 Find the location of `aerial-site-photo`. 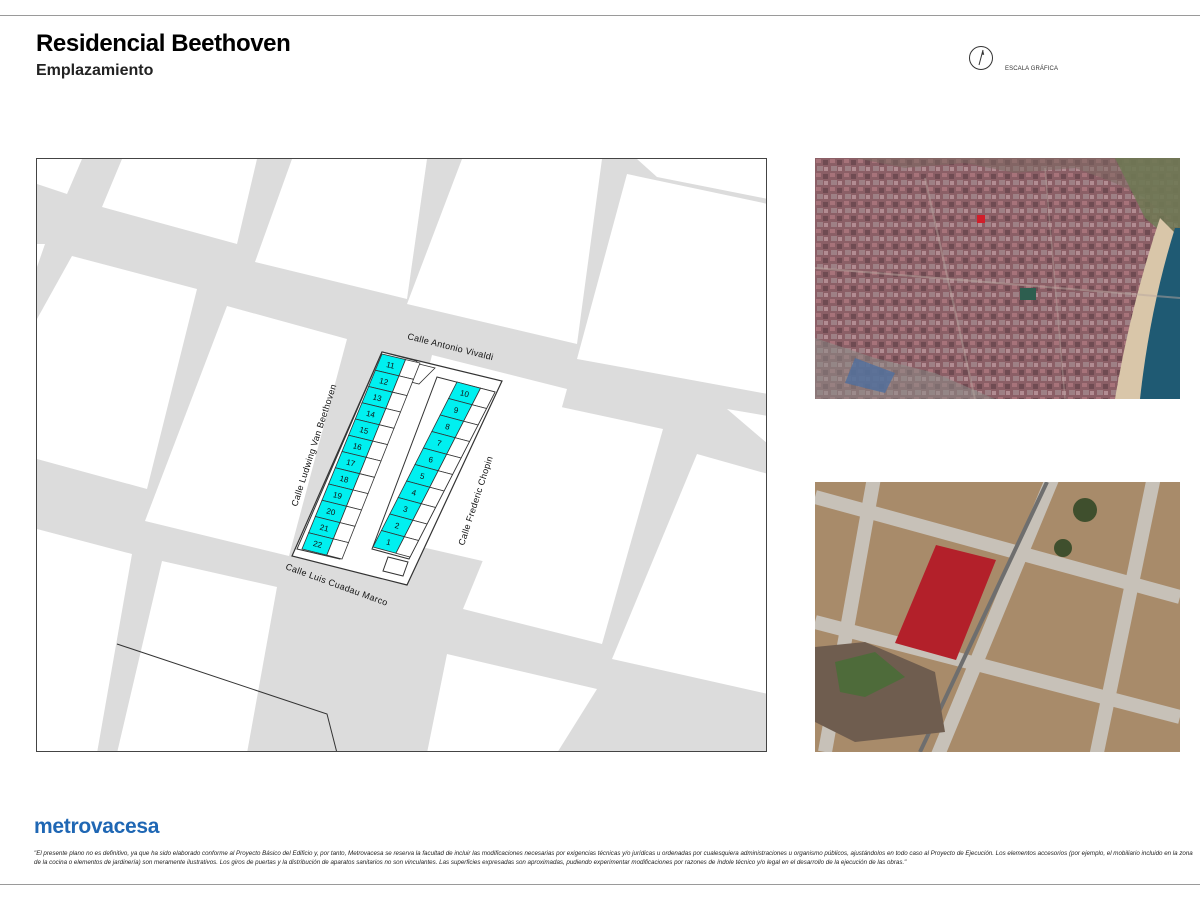

aerial-site-photo is located at coordinates (997, 617).